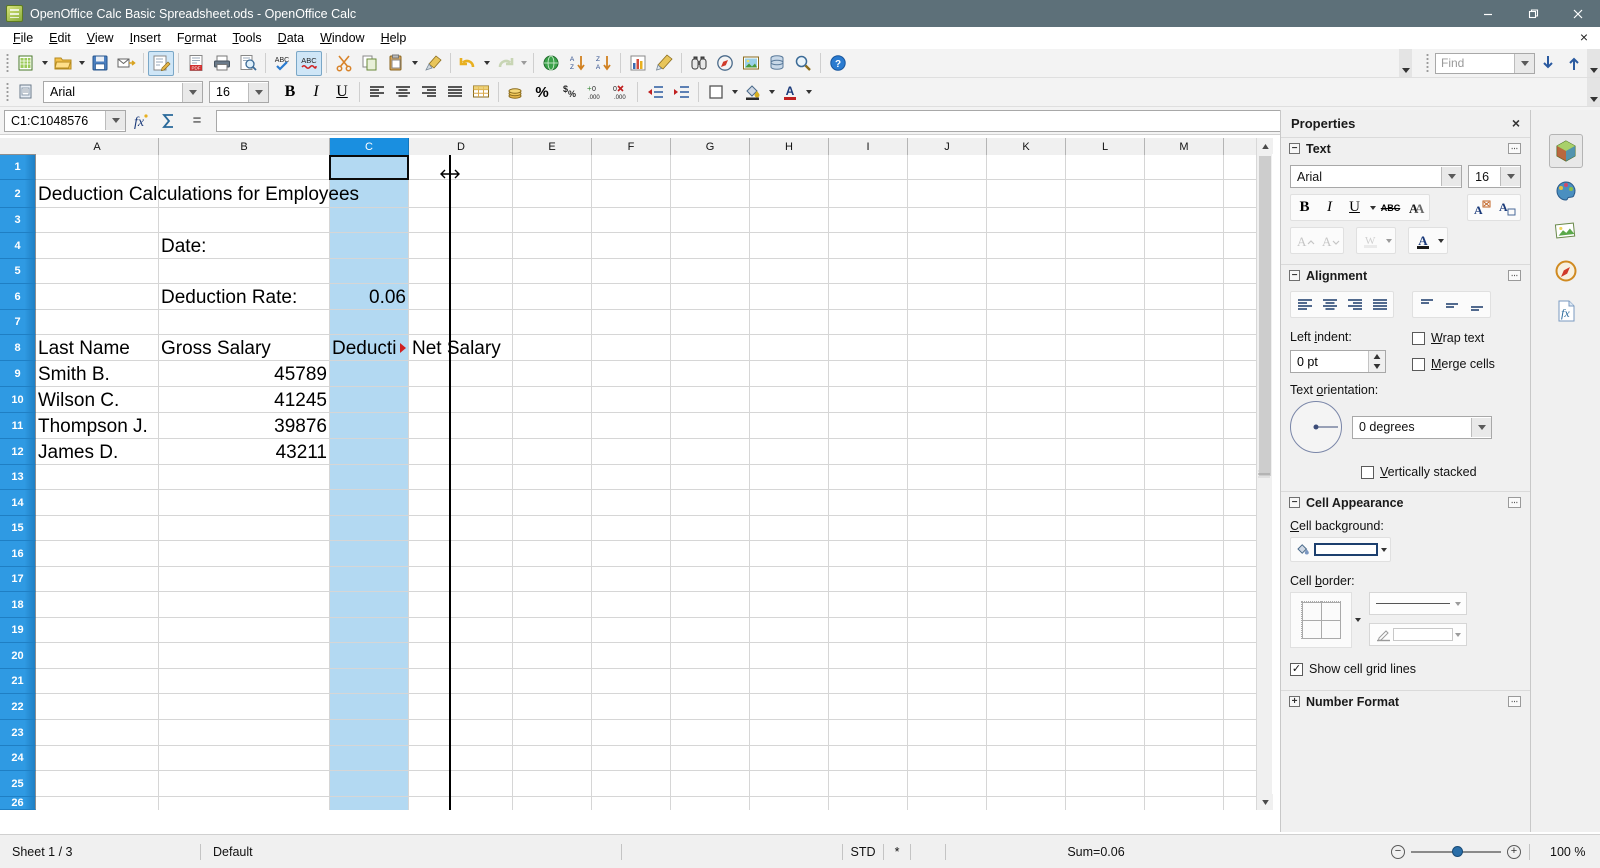 The width and height of the screenshot is (1600, 868). I want to click on zoom-in-icon: +, so click(1514, 851).